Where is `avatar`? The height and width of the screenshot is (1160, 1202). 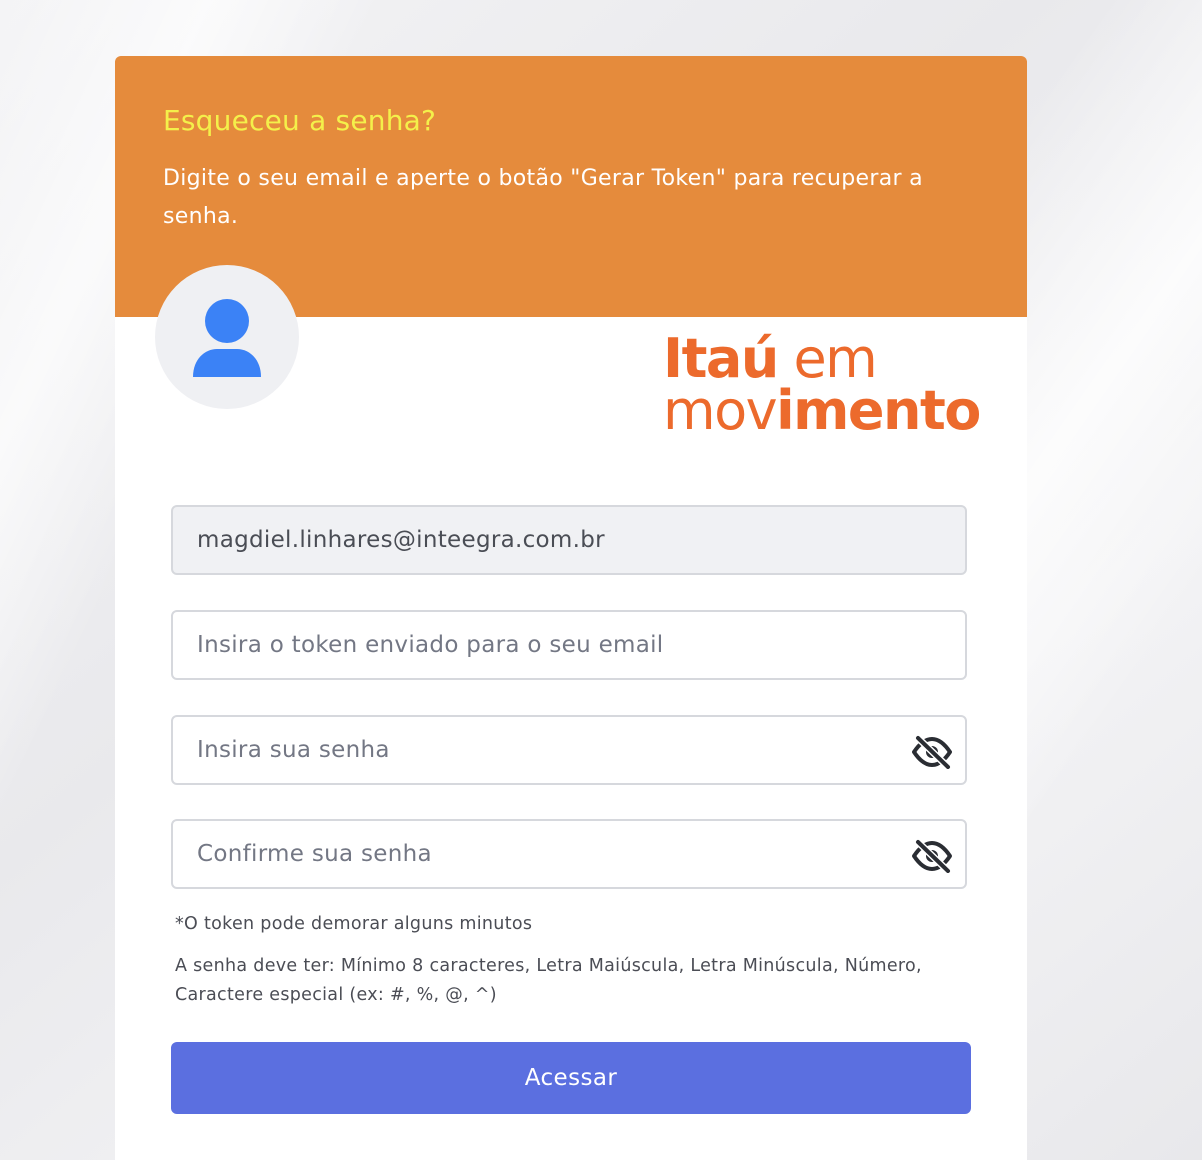 avatar is located at coordinates (227, 337).